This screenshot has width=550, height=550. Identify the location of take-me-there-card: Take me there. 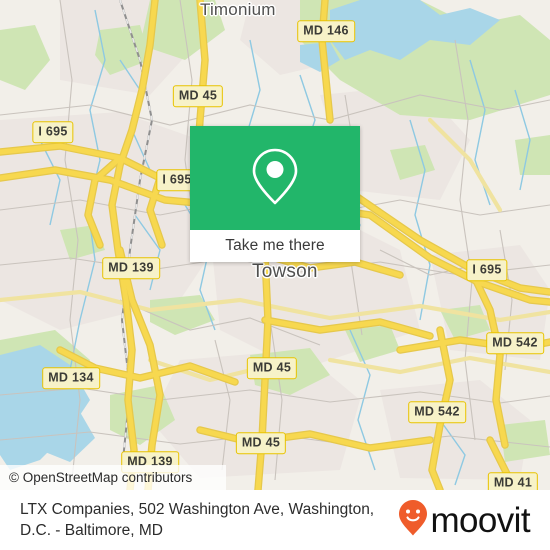
(275, 194).